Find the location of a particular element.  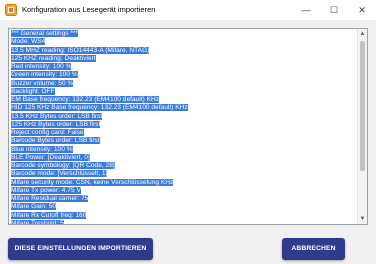

config-line: Mifare Rx Cutoff freq: 160 is located at coordinates (184, 215).